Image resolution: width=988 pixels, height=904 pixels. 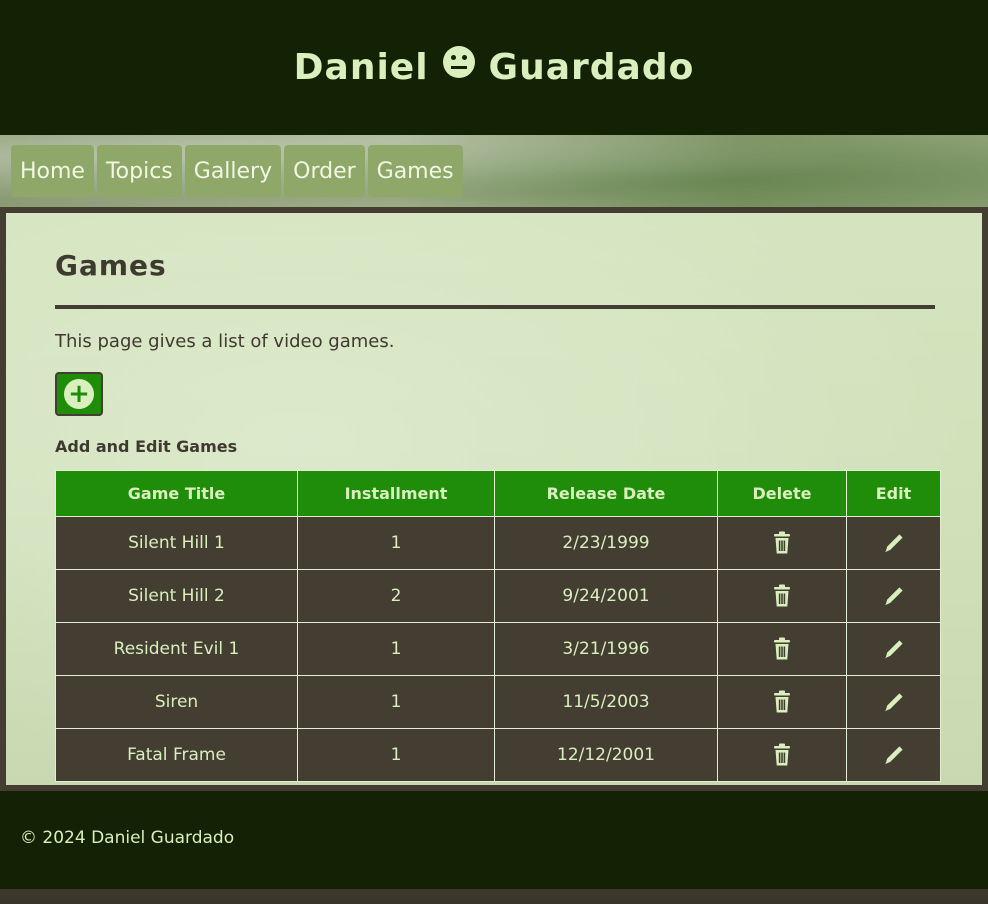 I want to click on section-label: Add and Edit Games, so click(x=146, y=446).